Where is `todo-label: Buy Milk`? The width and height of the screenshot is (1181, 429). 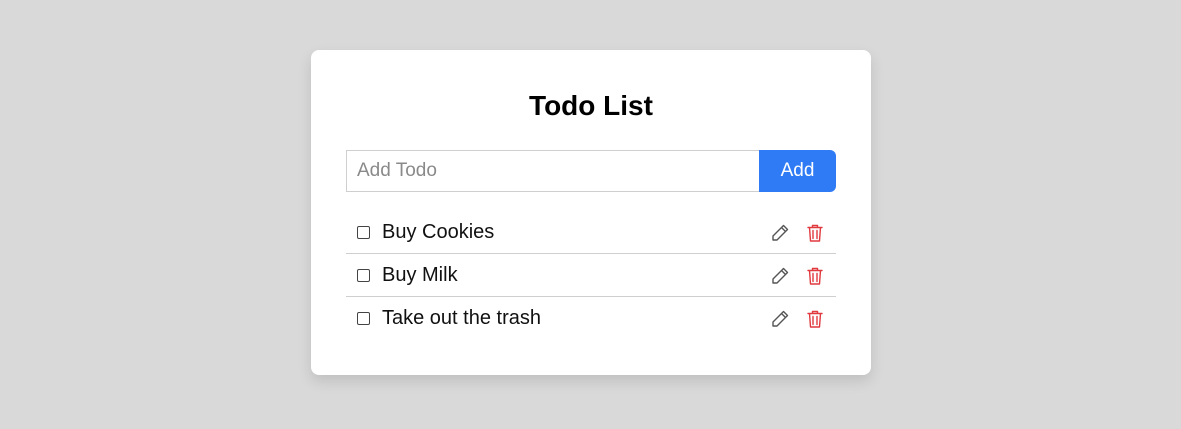
todo-label: Buy Milk is located at coordinates (420, 274).